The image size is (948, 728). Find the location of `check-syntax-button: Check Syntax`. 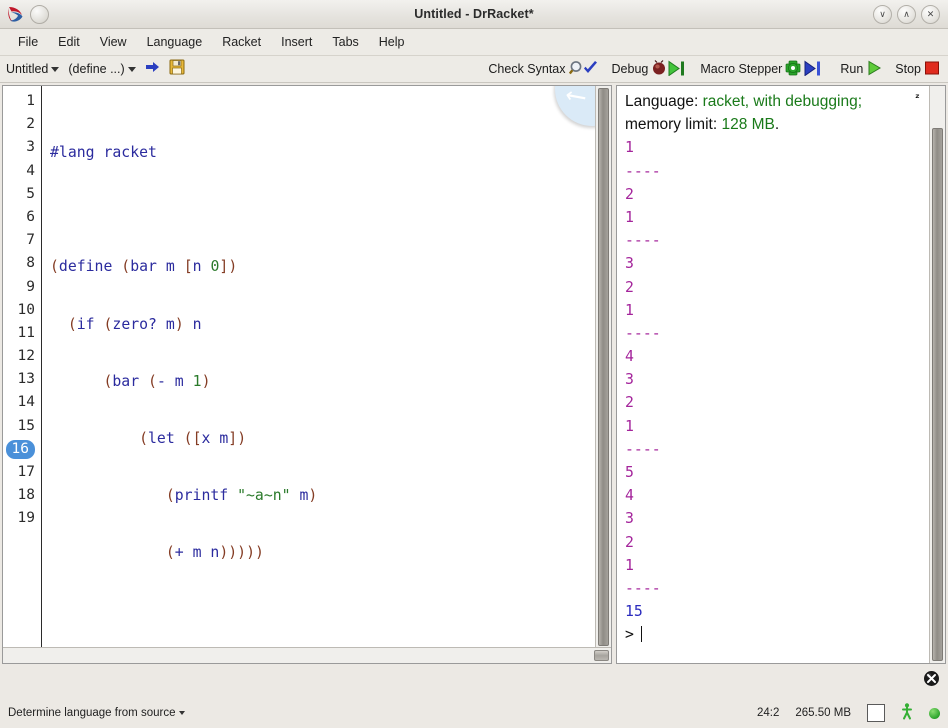

check-syntax-button: Check Syntax is located at coordinates (543, 69).